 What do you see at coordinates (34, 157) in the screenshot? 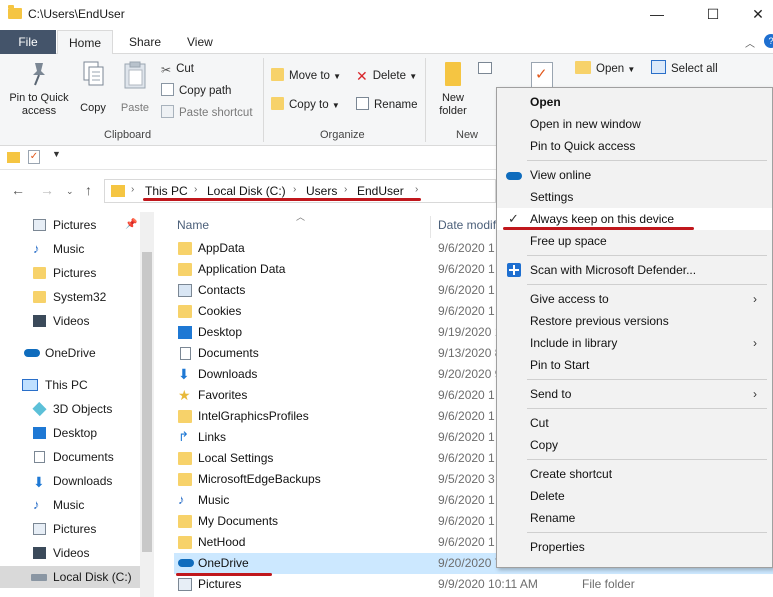
I see `qat-properties-icon: ✓` at bounding box center [34, 157].